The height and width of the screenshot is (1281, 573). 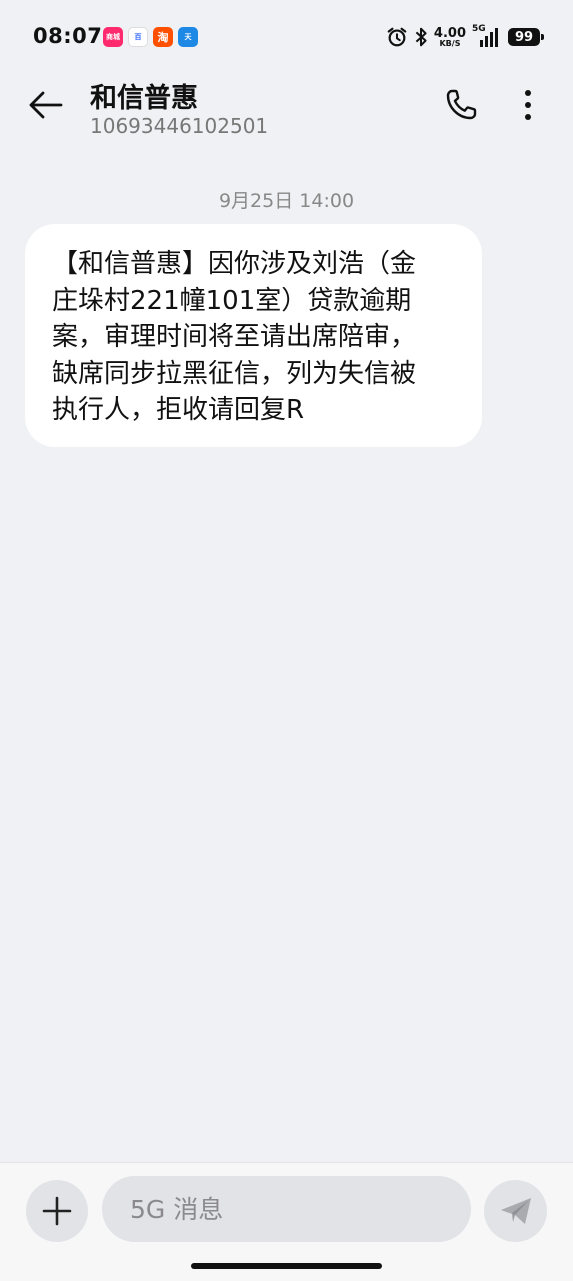 I want to click on shop-app-icon: 商城, so click(x=113, y=37).